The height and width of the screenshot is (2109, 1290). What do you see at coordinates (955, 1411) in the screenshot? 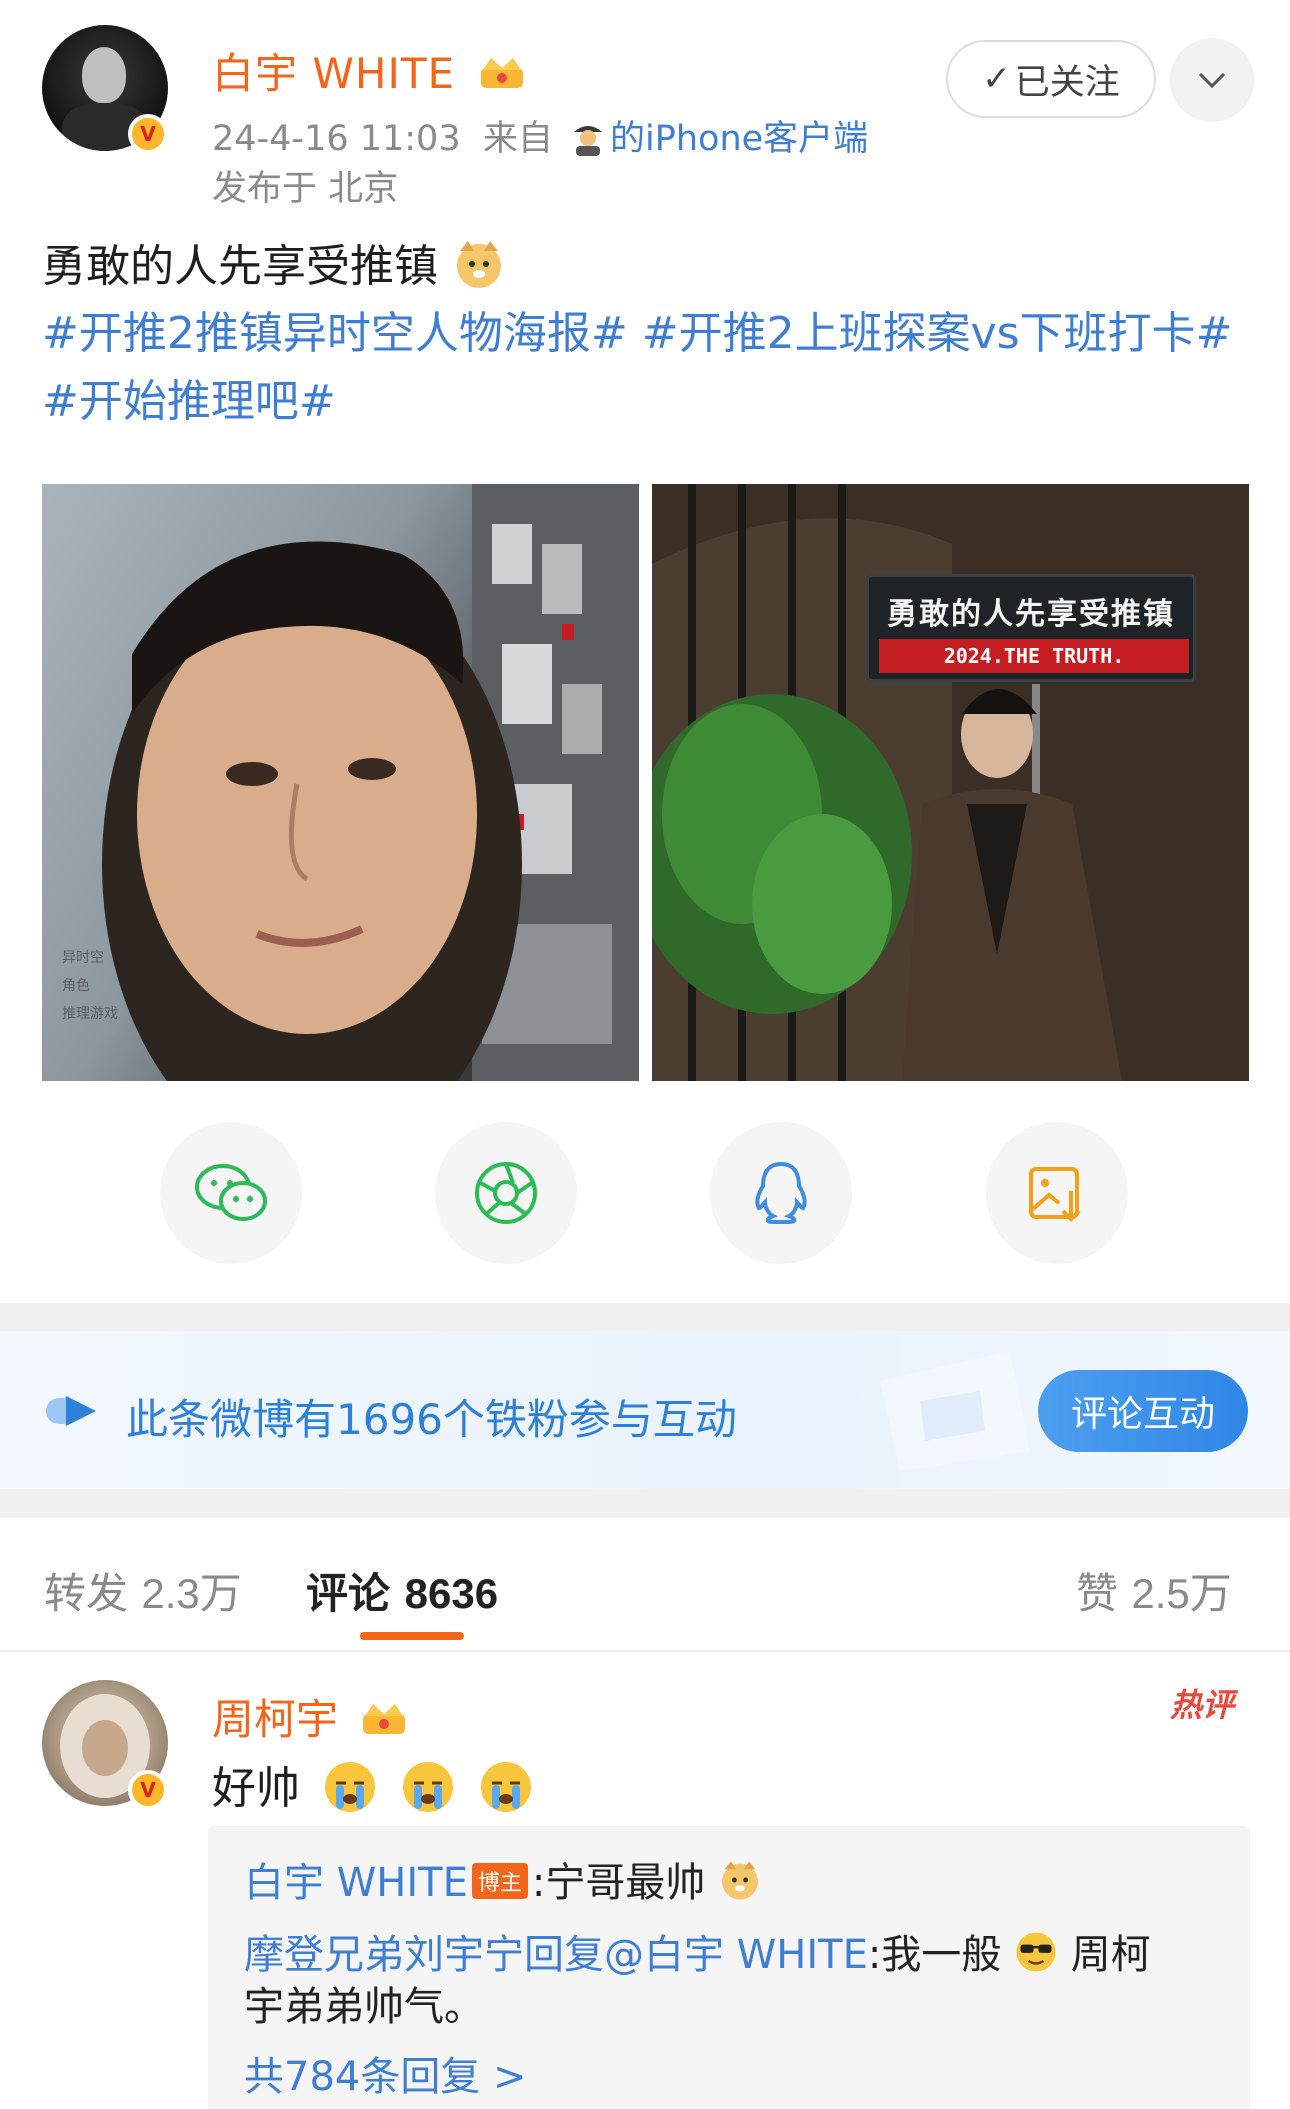
I see `banner-decor-icon` at bounding box center [955, 1411].